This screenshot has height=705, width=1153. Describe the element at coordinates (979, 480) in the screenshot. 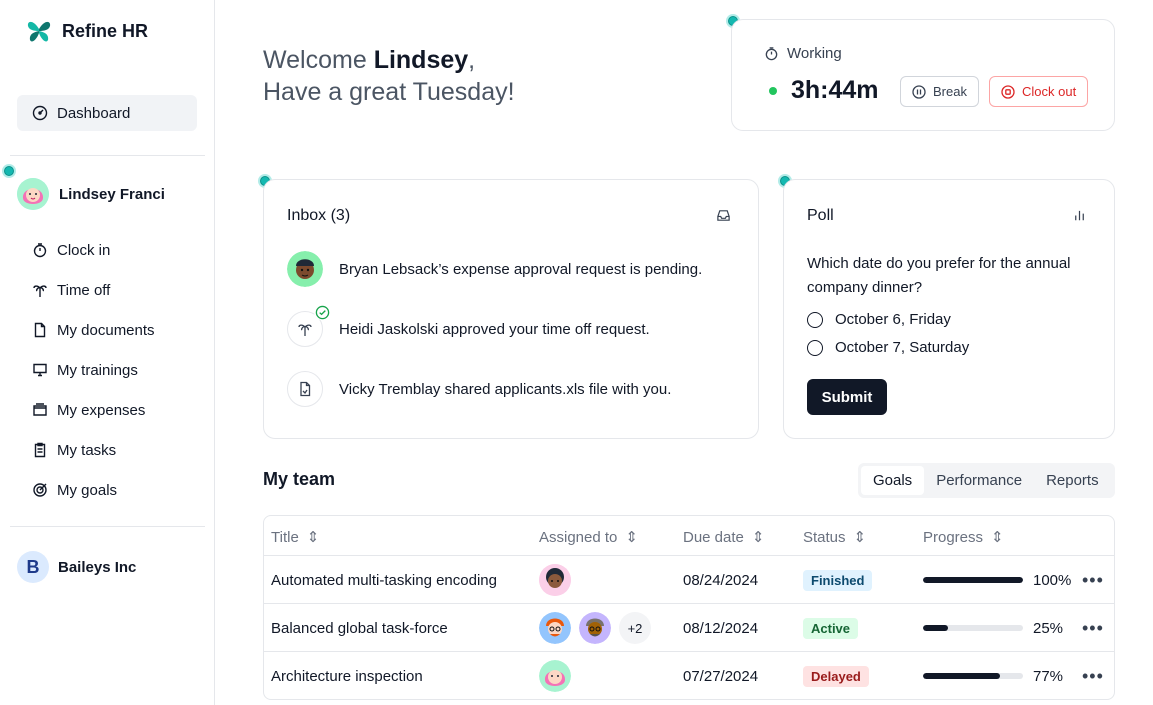

I see `tab-performance: Performance` at that location.